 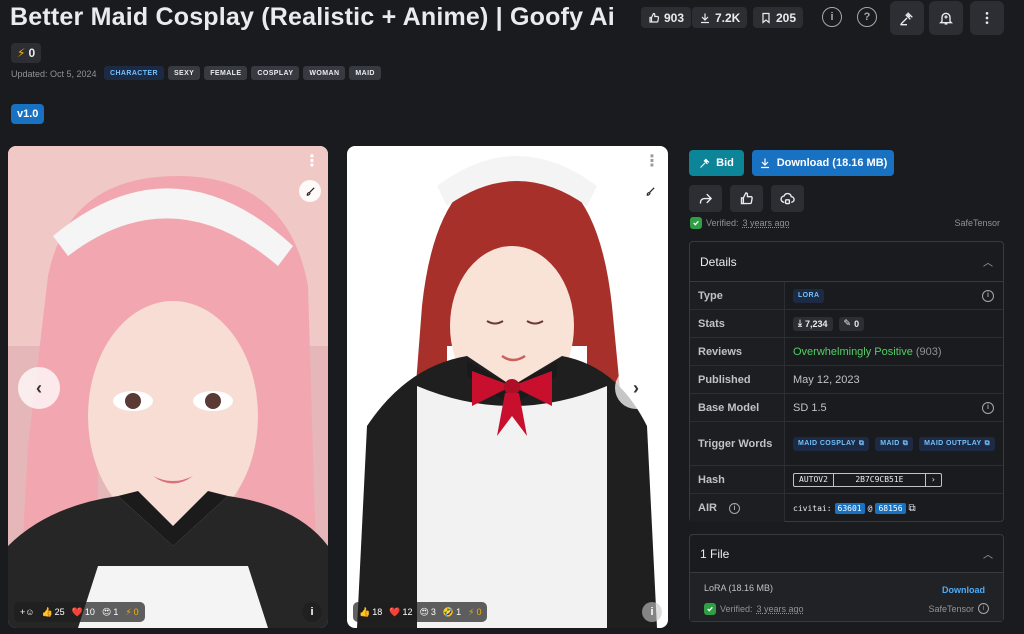 I want to click on trigger-word-chip: MAID COSPLAY ⧉, so click(x=831, y=443).